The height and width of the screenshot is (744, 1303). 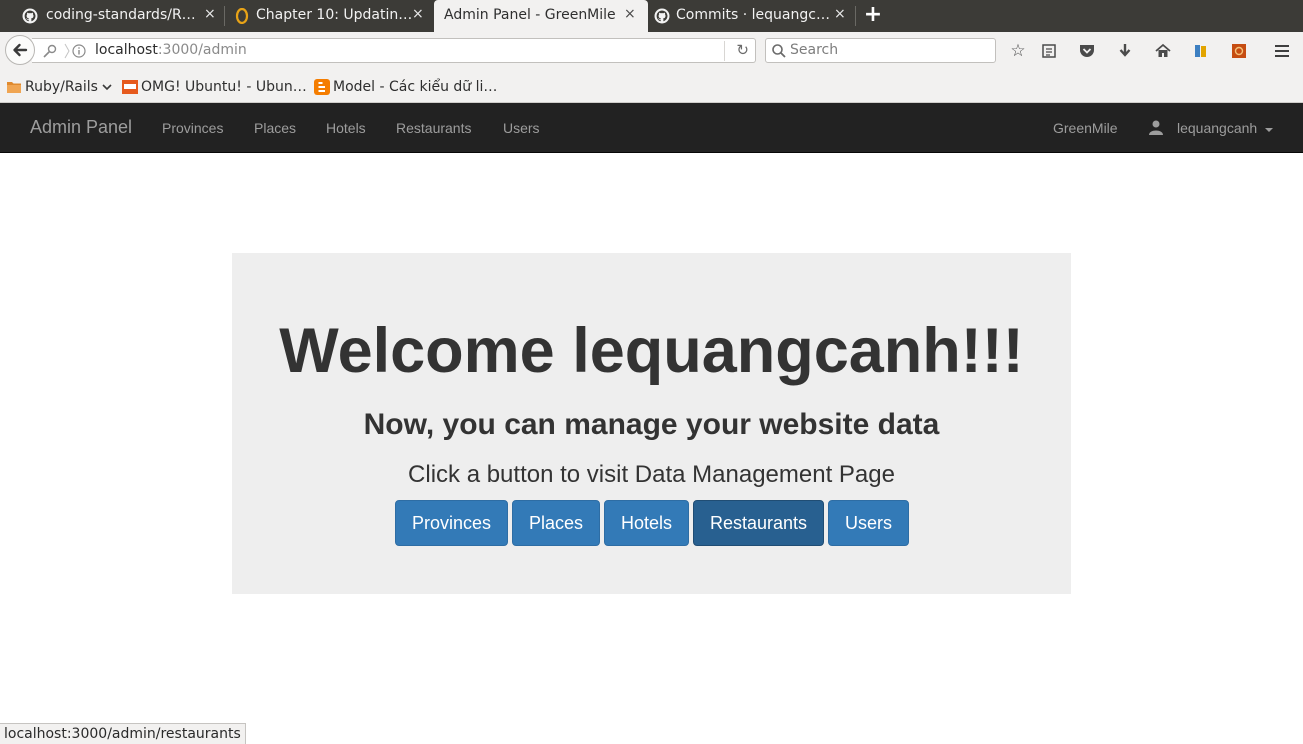 I want to click on reading-list-icon, so click(x=1049, y=51).